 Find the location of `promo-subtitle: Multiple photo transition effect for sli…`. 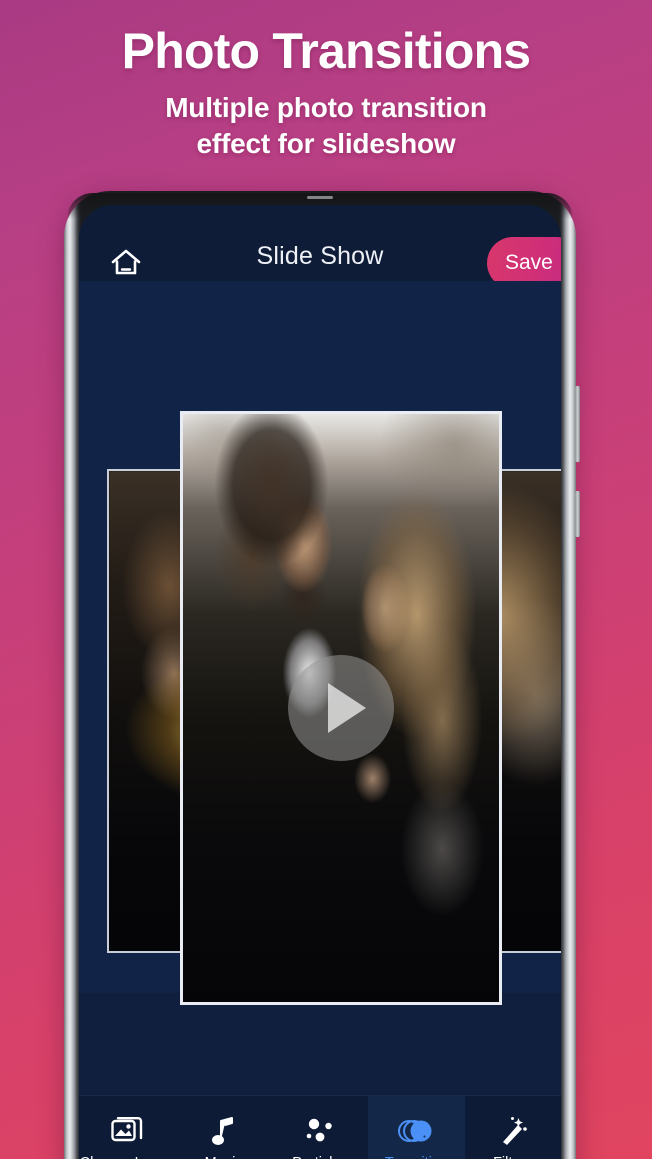

promo-subtitle: Multiple photo transition effect for sli… is located at coordinates (326, 126).